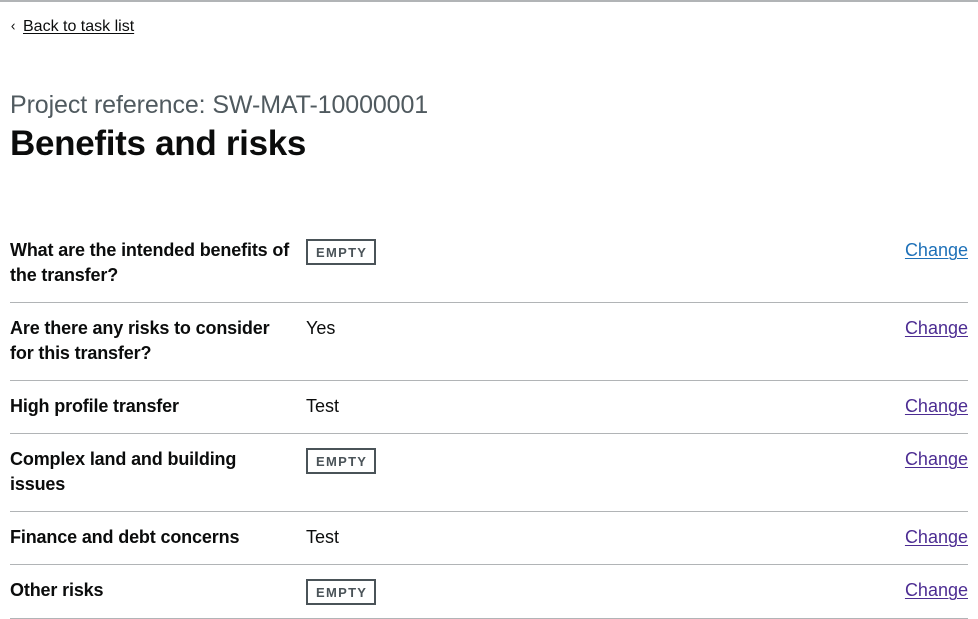 The height and width of the screenshot is (619, 978). Describe the element at coordinates (94, 406) in the screenshot. I see `summary-list-key: High profile transfer` at that location.